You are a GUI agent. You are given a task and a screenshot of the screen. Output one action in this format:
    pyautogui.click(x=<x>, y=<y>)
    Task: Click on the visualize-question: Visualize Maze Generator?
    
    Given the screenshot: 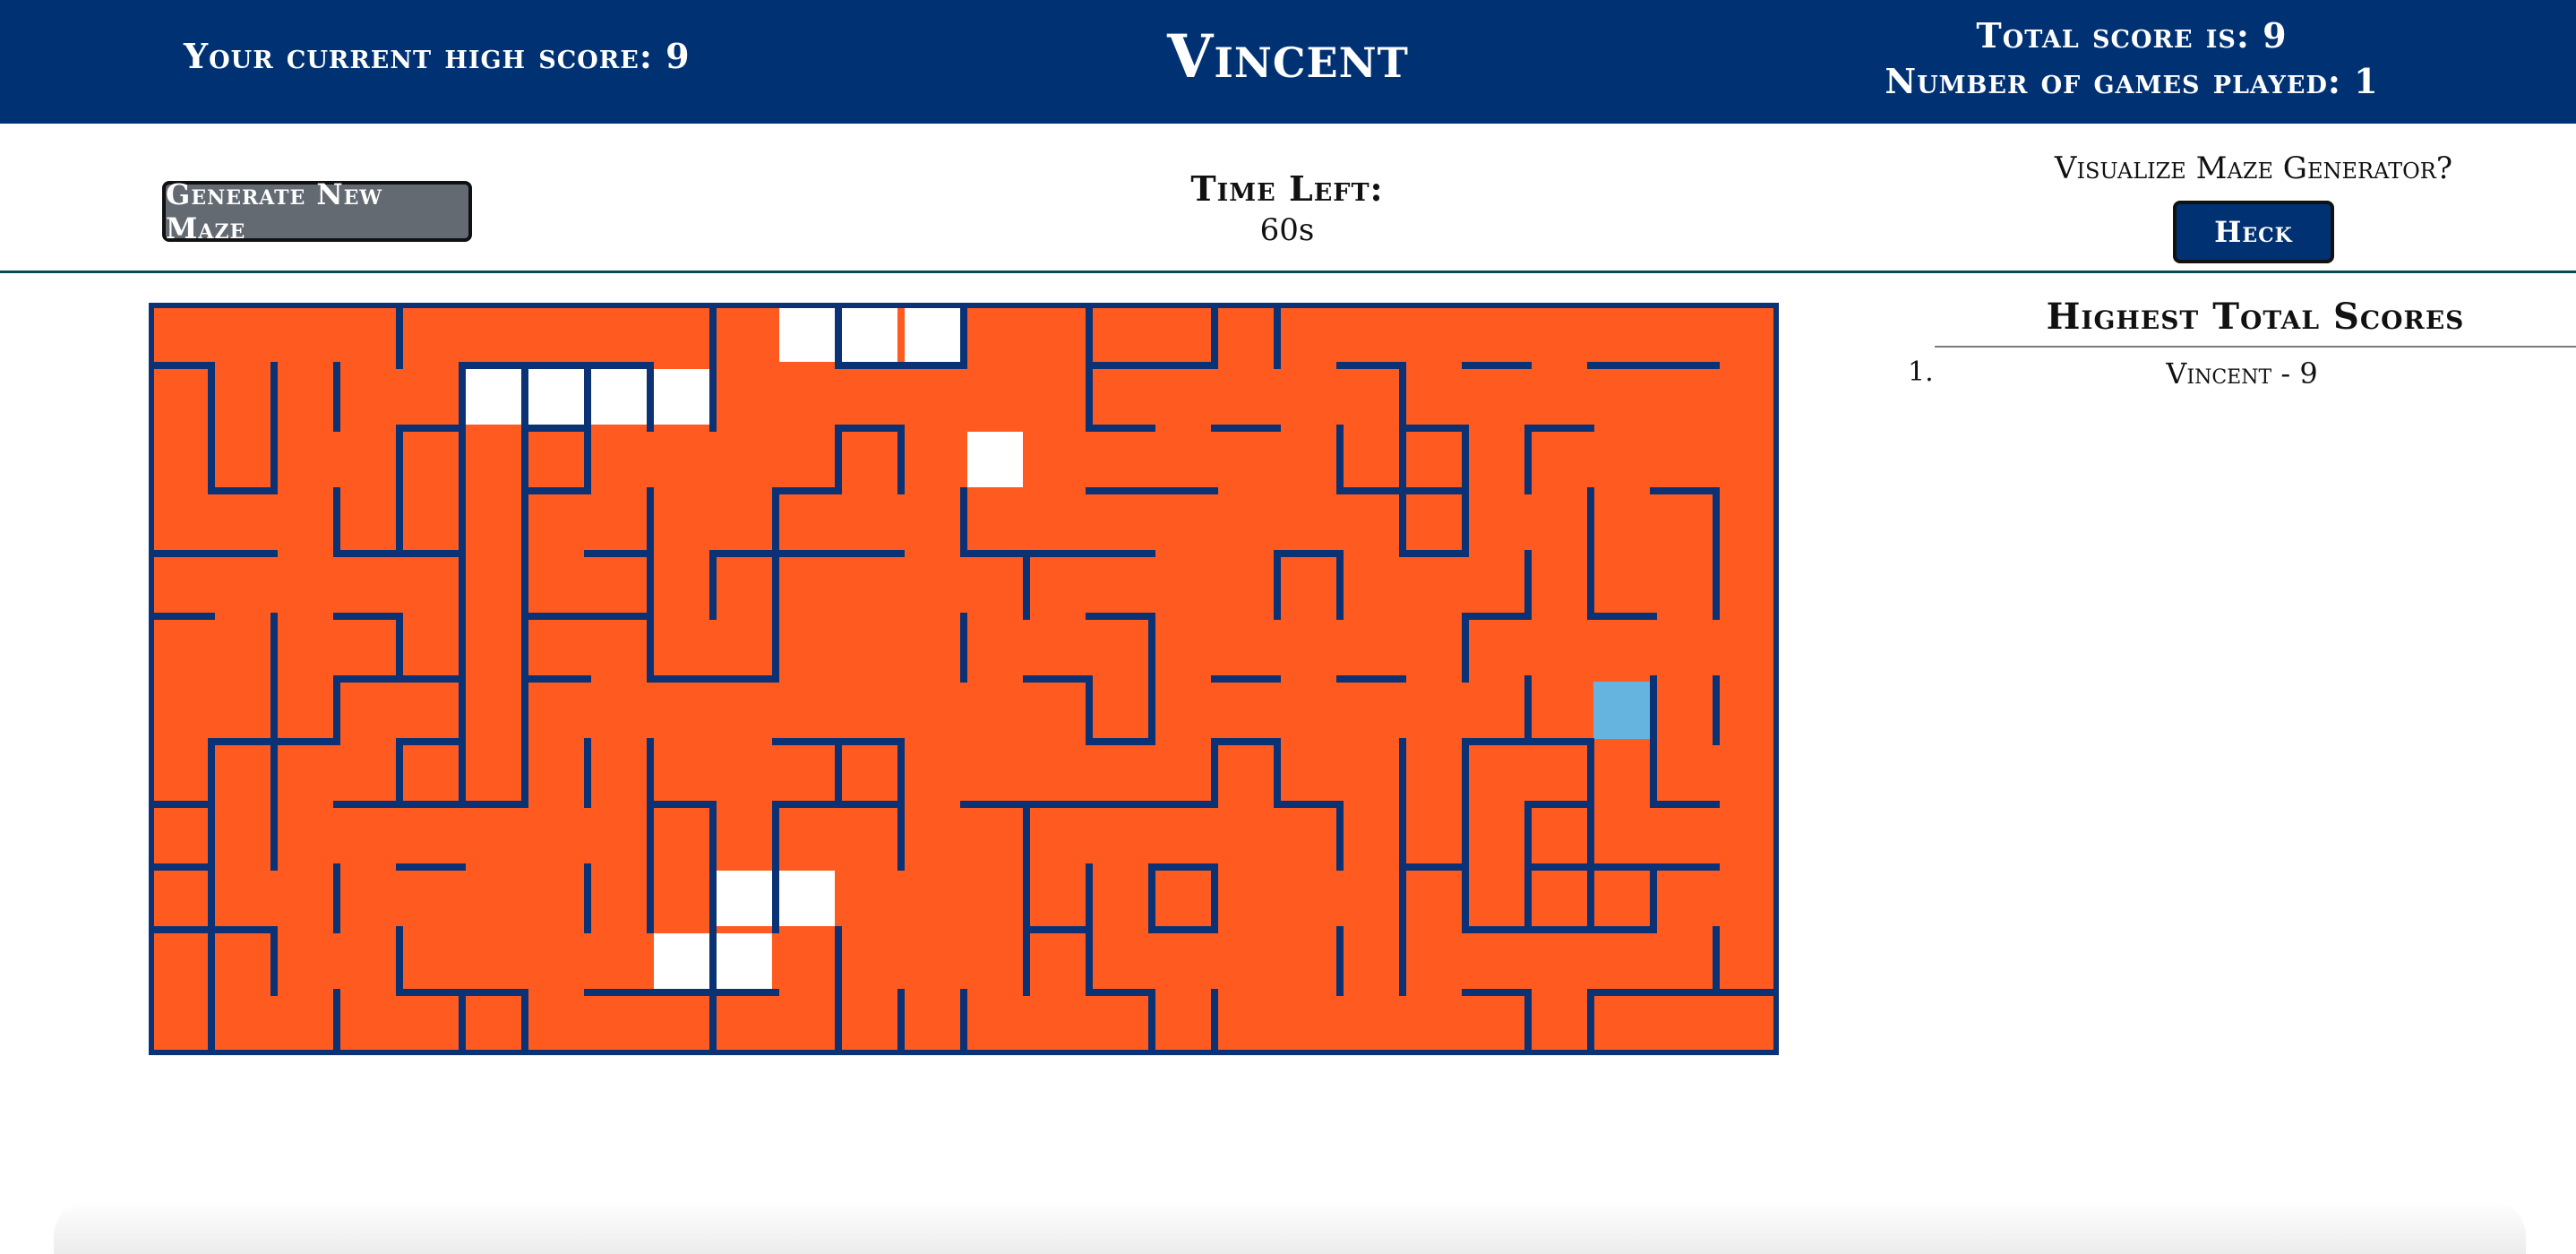 What is the action you would take?
    pyautogui.click(x=2253, y=168)
    